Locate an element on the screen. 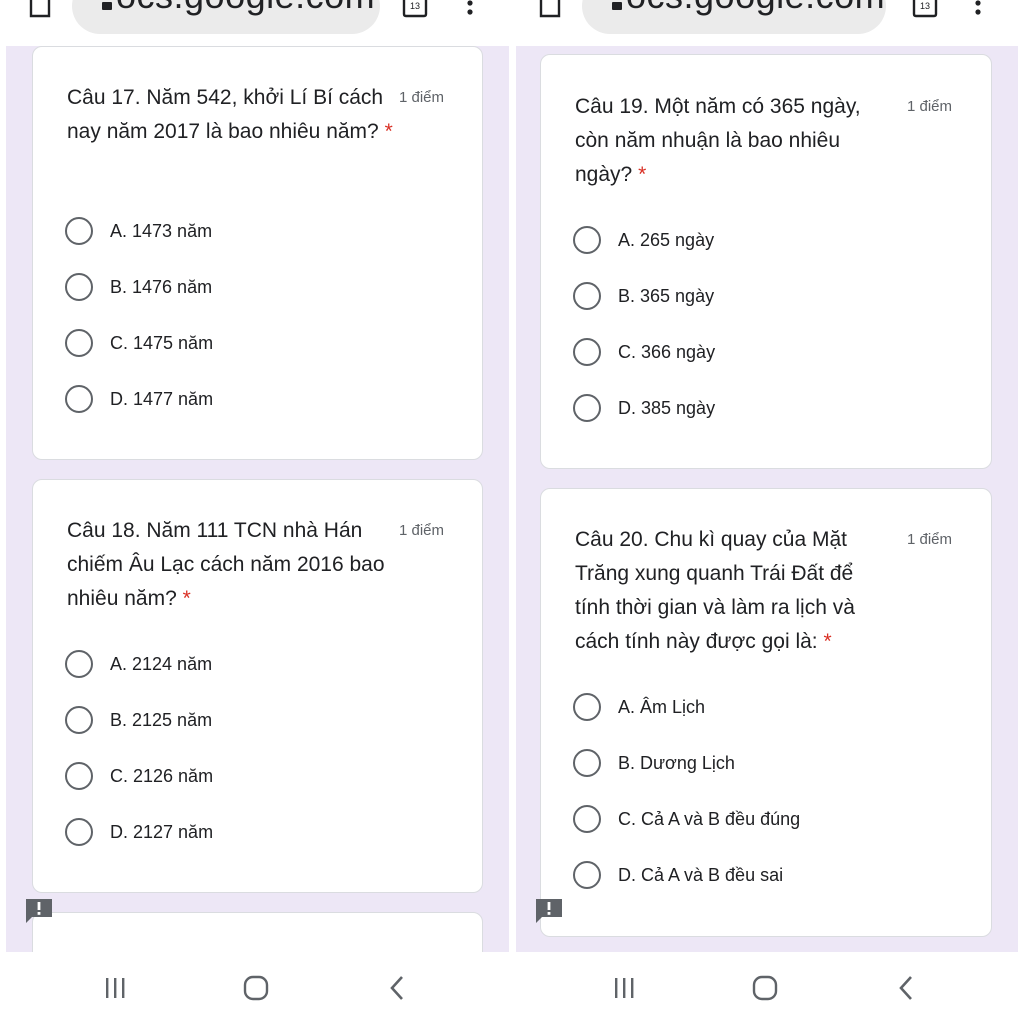  option-b: B. 2125 năm is located at coordinates (138, 720).